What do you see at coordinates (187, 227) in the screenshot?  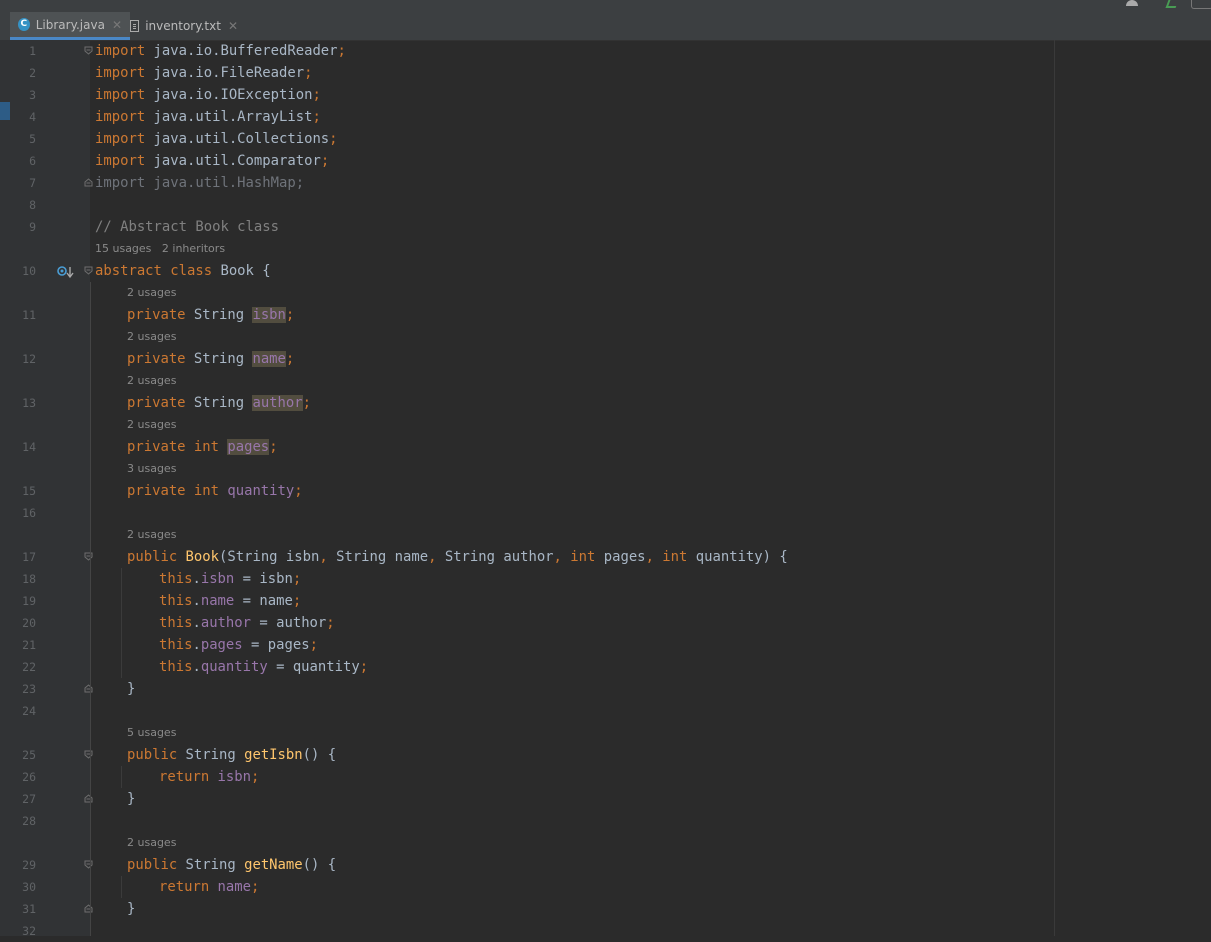 I see `code-line: // Abstract Book class` at bounding box center [187, 227].